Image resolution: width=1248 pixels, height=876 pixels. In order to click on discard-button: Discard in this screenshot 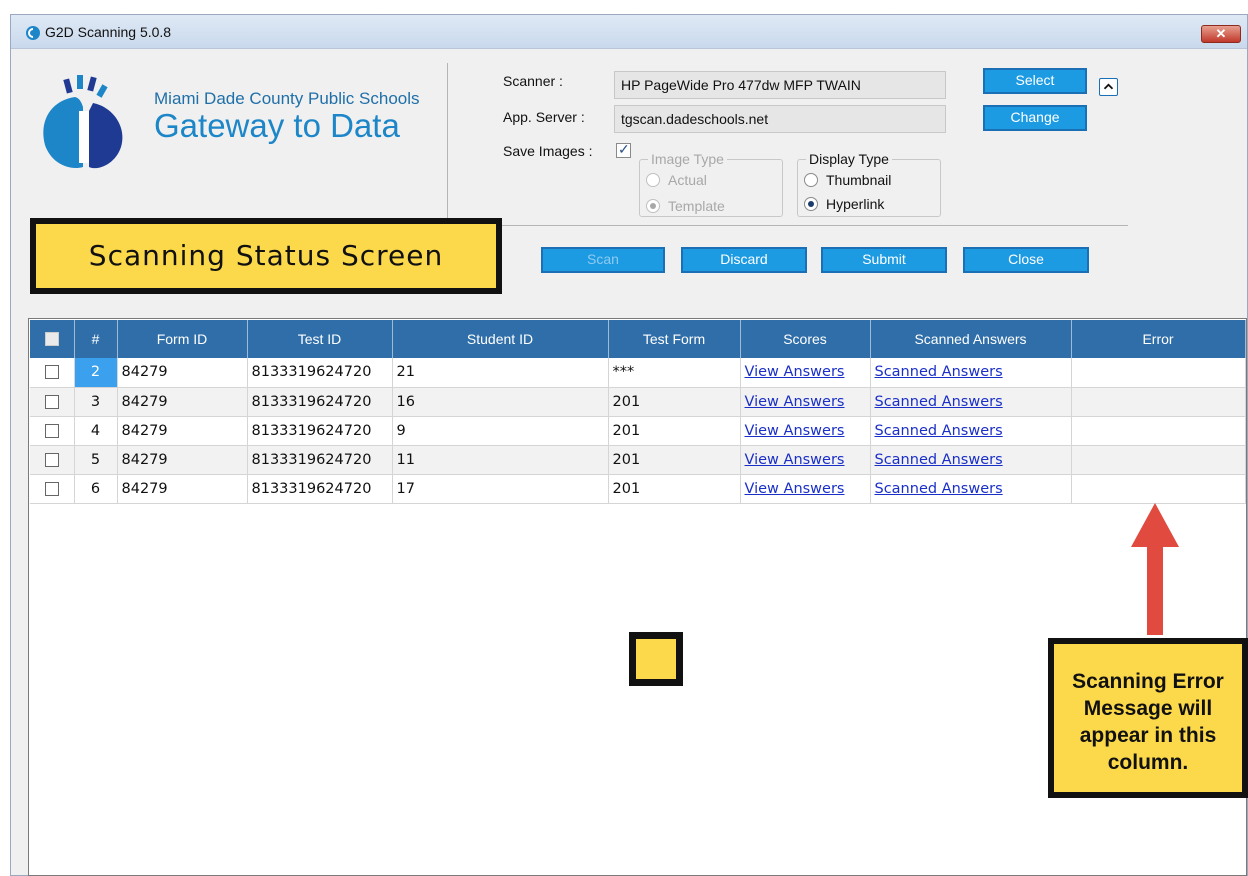, I will do `click(744, 260)`.